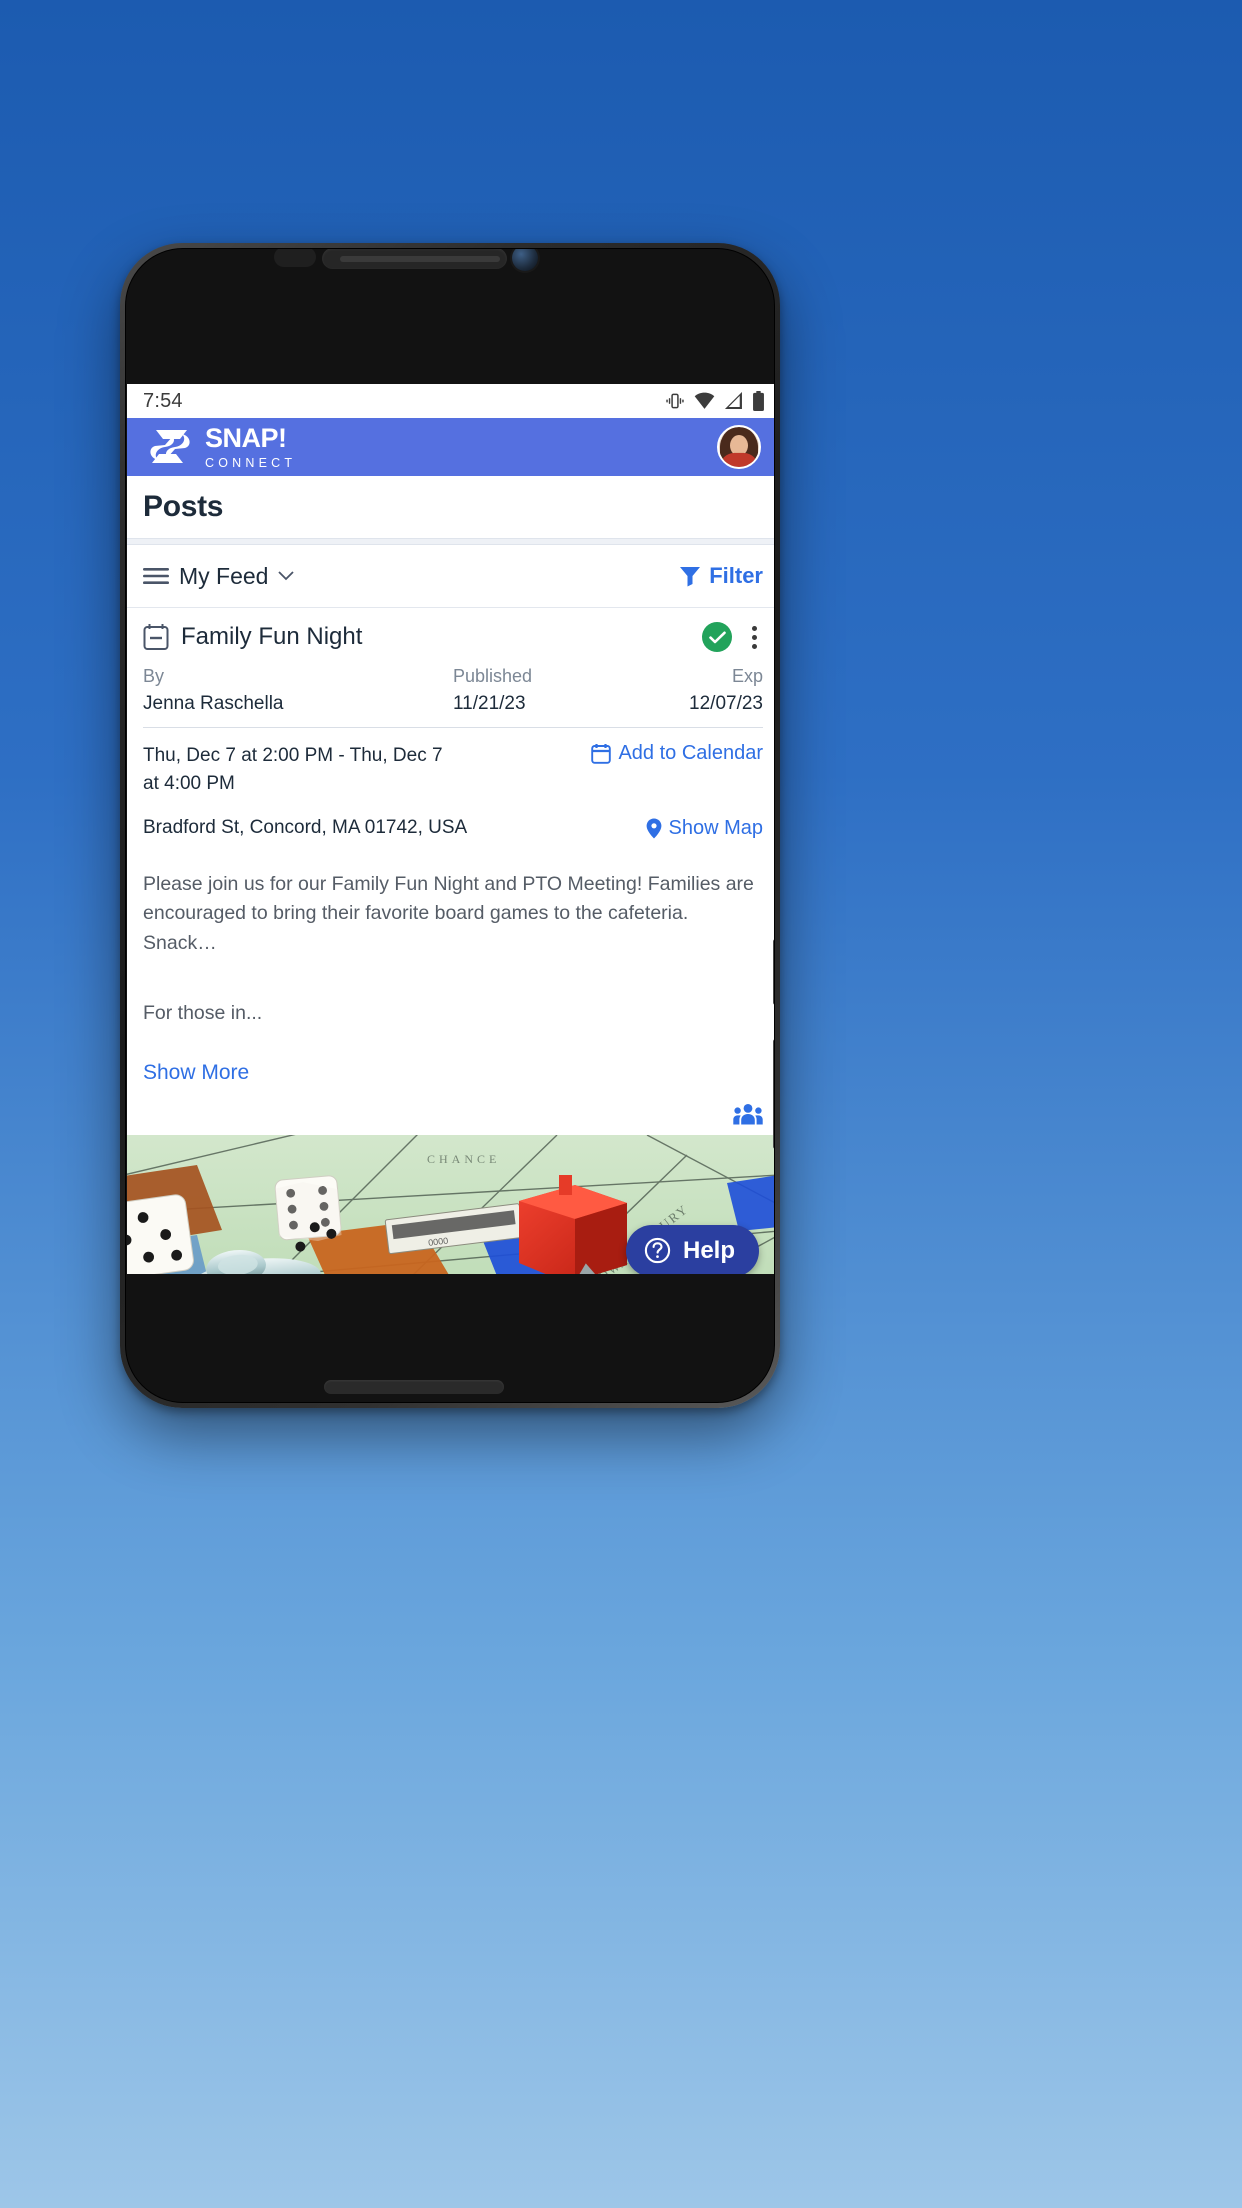 This screenshot has height=2208, width=1242. What do you see at coordinates (450, 401) in the screenshot?
I see `status-bar: 7:54` at bounding box center [450, 401].